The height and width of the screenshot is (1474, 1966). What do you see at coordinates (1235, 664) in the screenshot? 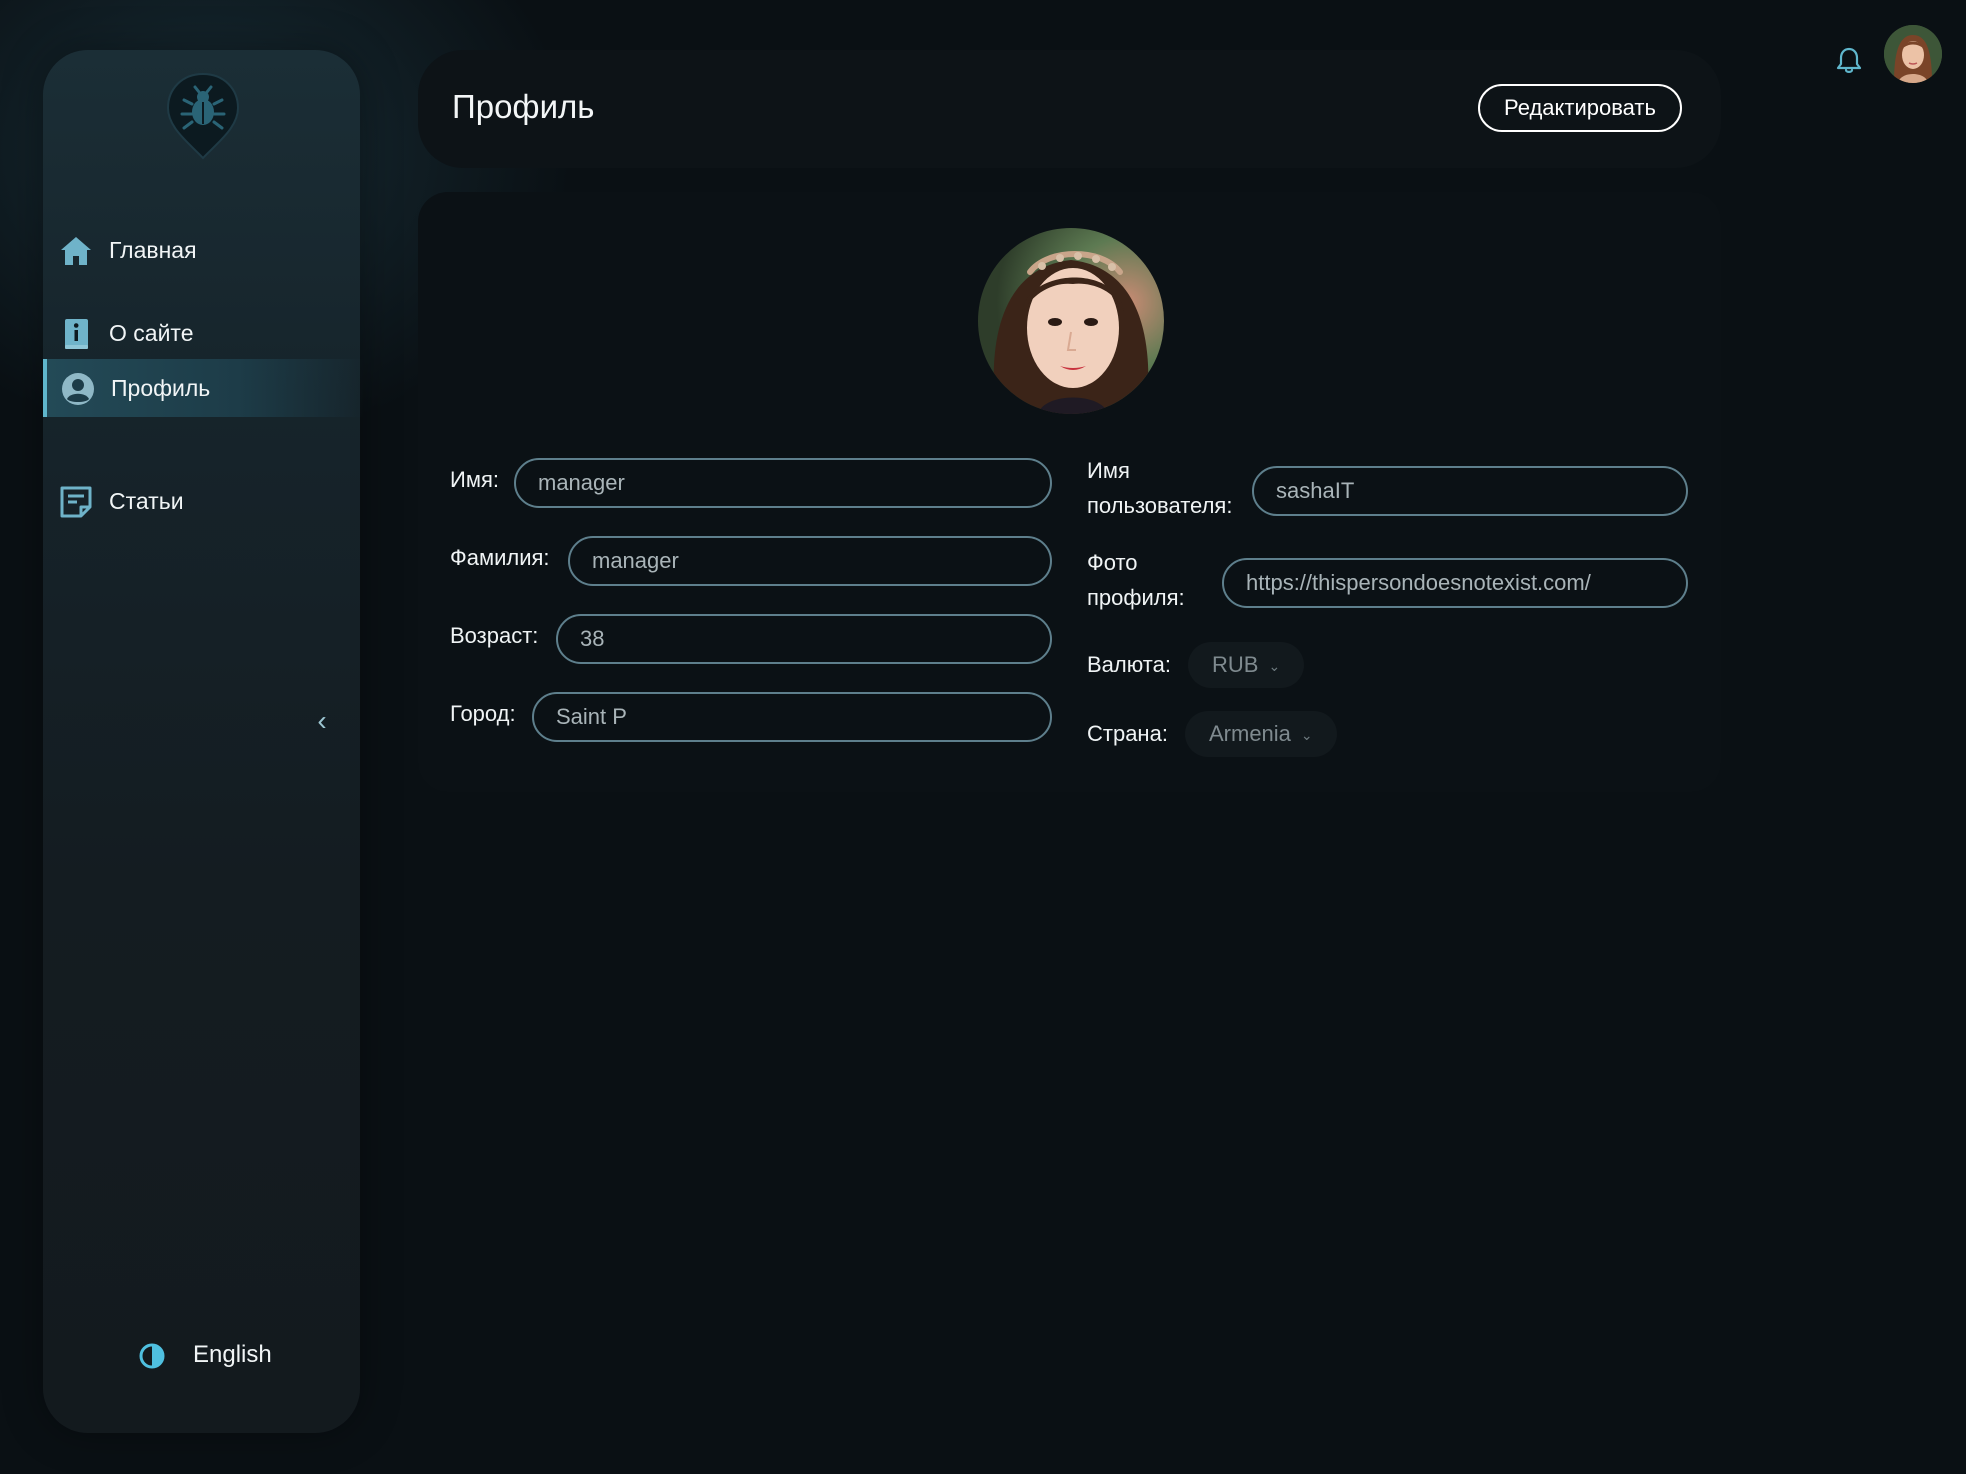
I see `currency-value: RUB` at bounding box center [1235, 664].